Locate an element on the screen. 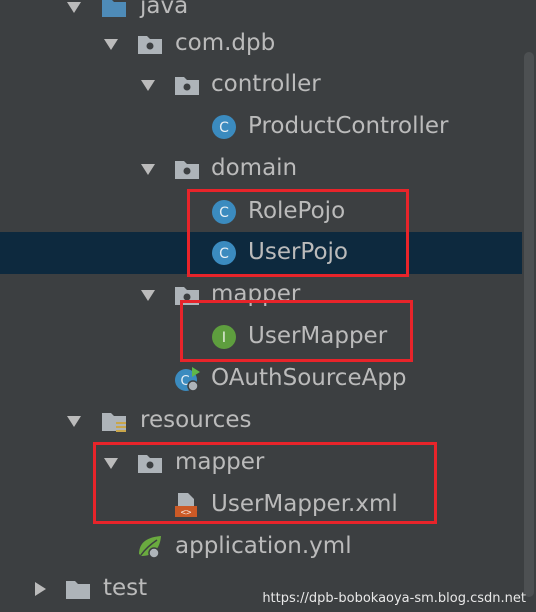 Image resolution: width=536 pixels, height=612 pixels. svg-text: C is located at coordinates (224, 128).